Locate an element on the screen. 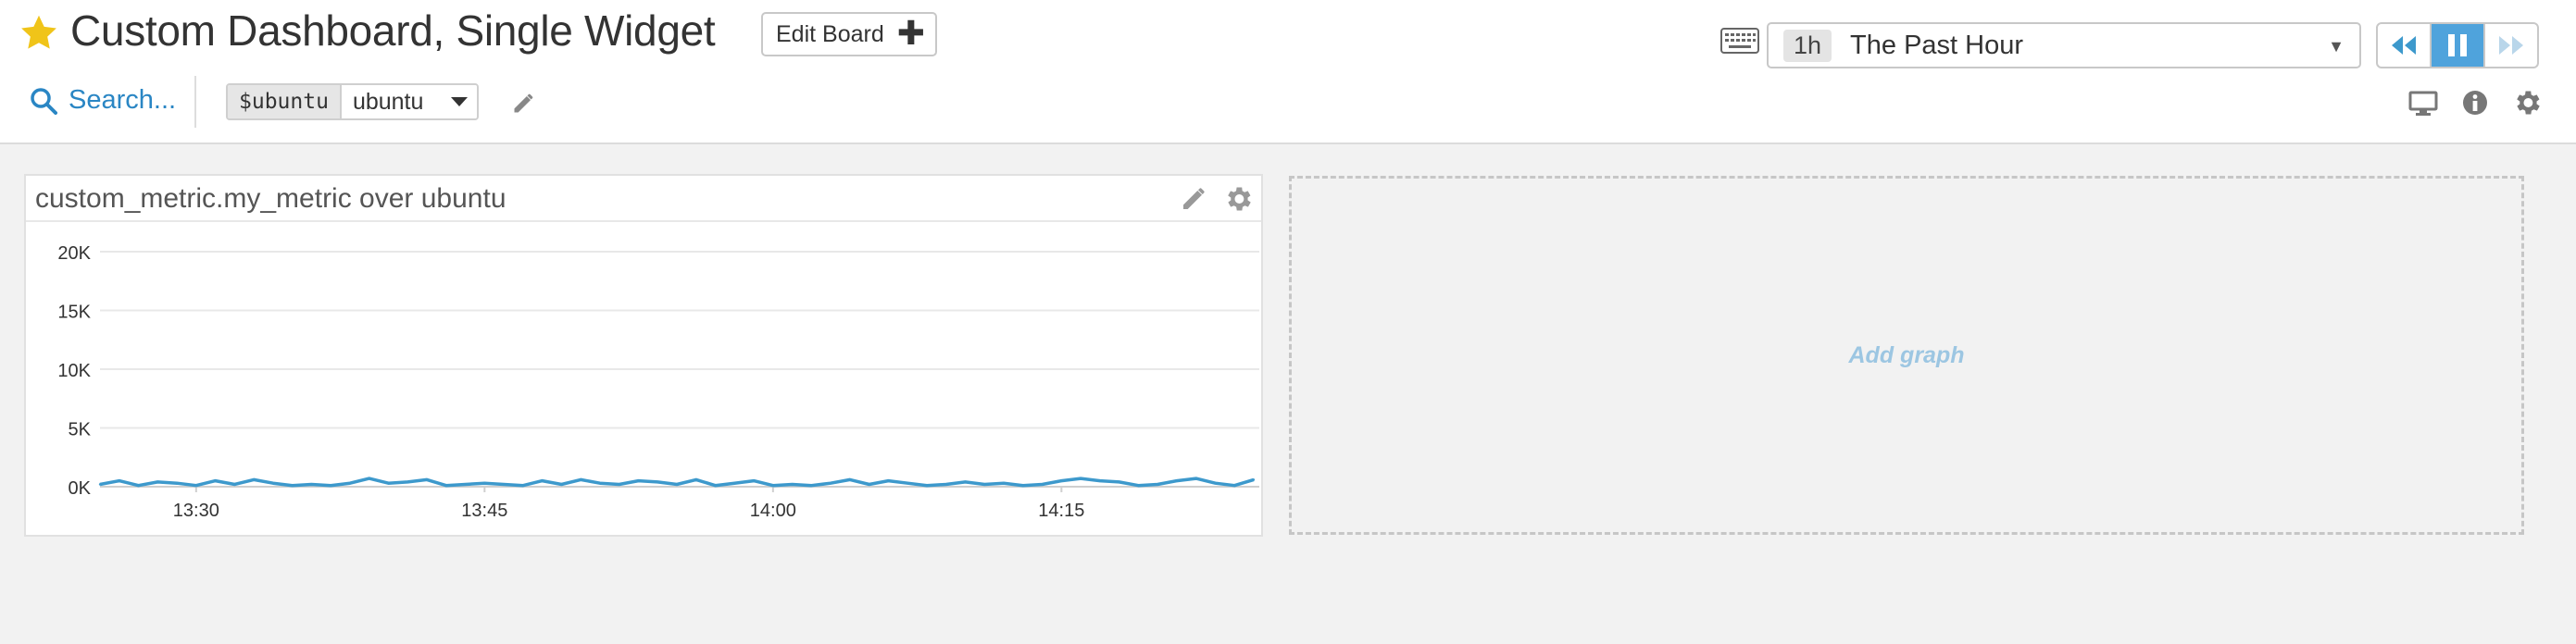  fast-forward-icon is located at coordinates (2511, 46).